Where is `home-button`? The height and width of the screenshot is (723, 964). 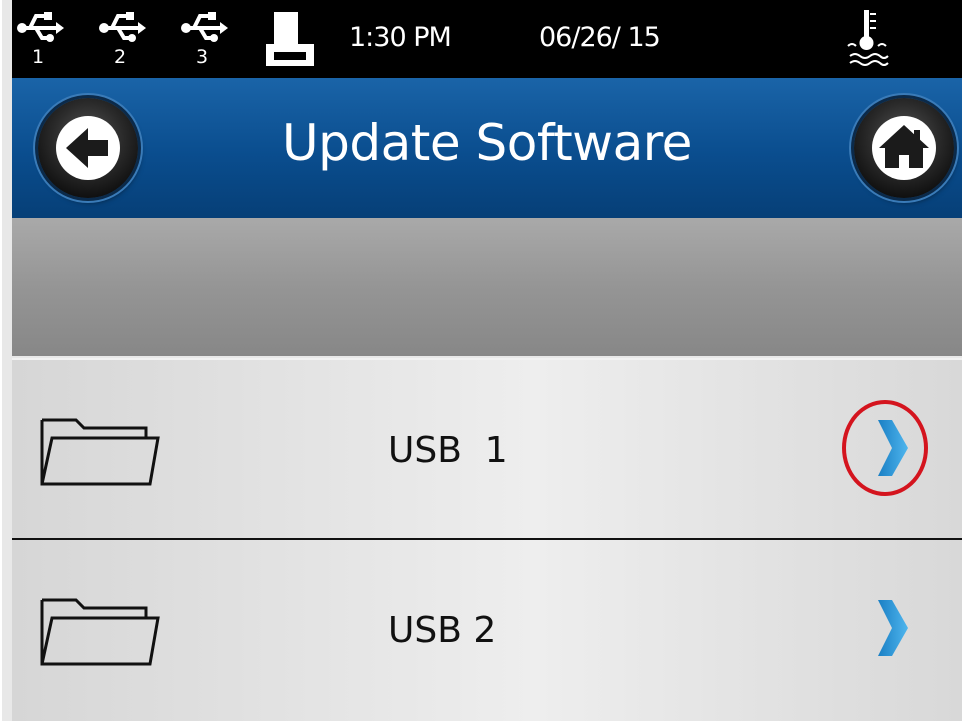 home-button is located at coordinates (904, 148).